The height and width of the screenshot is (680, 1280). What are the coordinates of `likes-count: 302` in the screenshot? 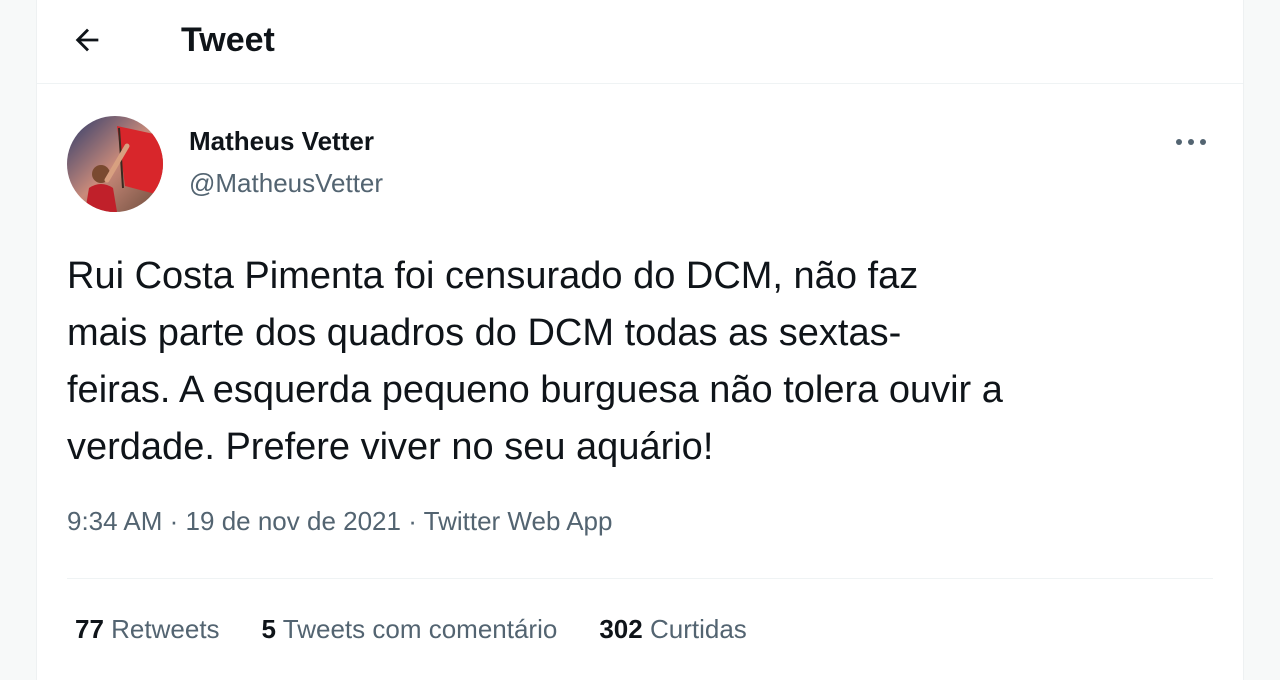 It's located at (621, 629).